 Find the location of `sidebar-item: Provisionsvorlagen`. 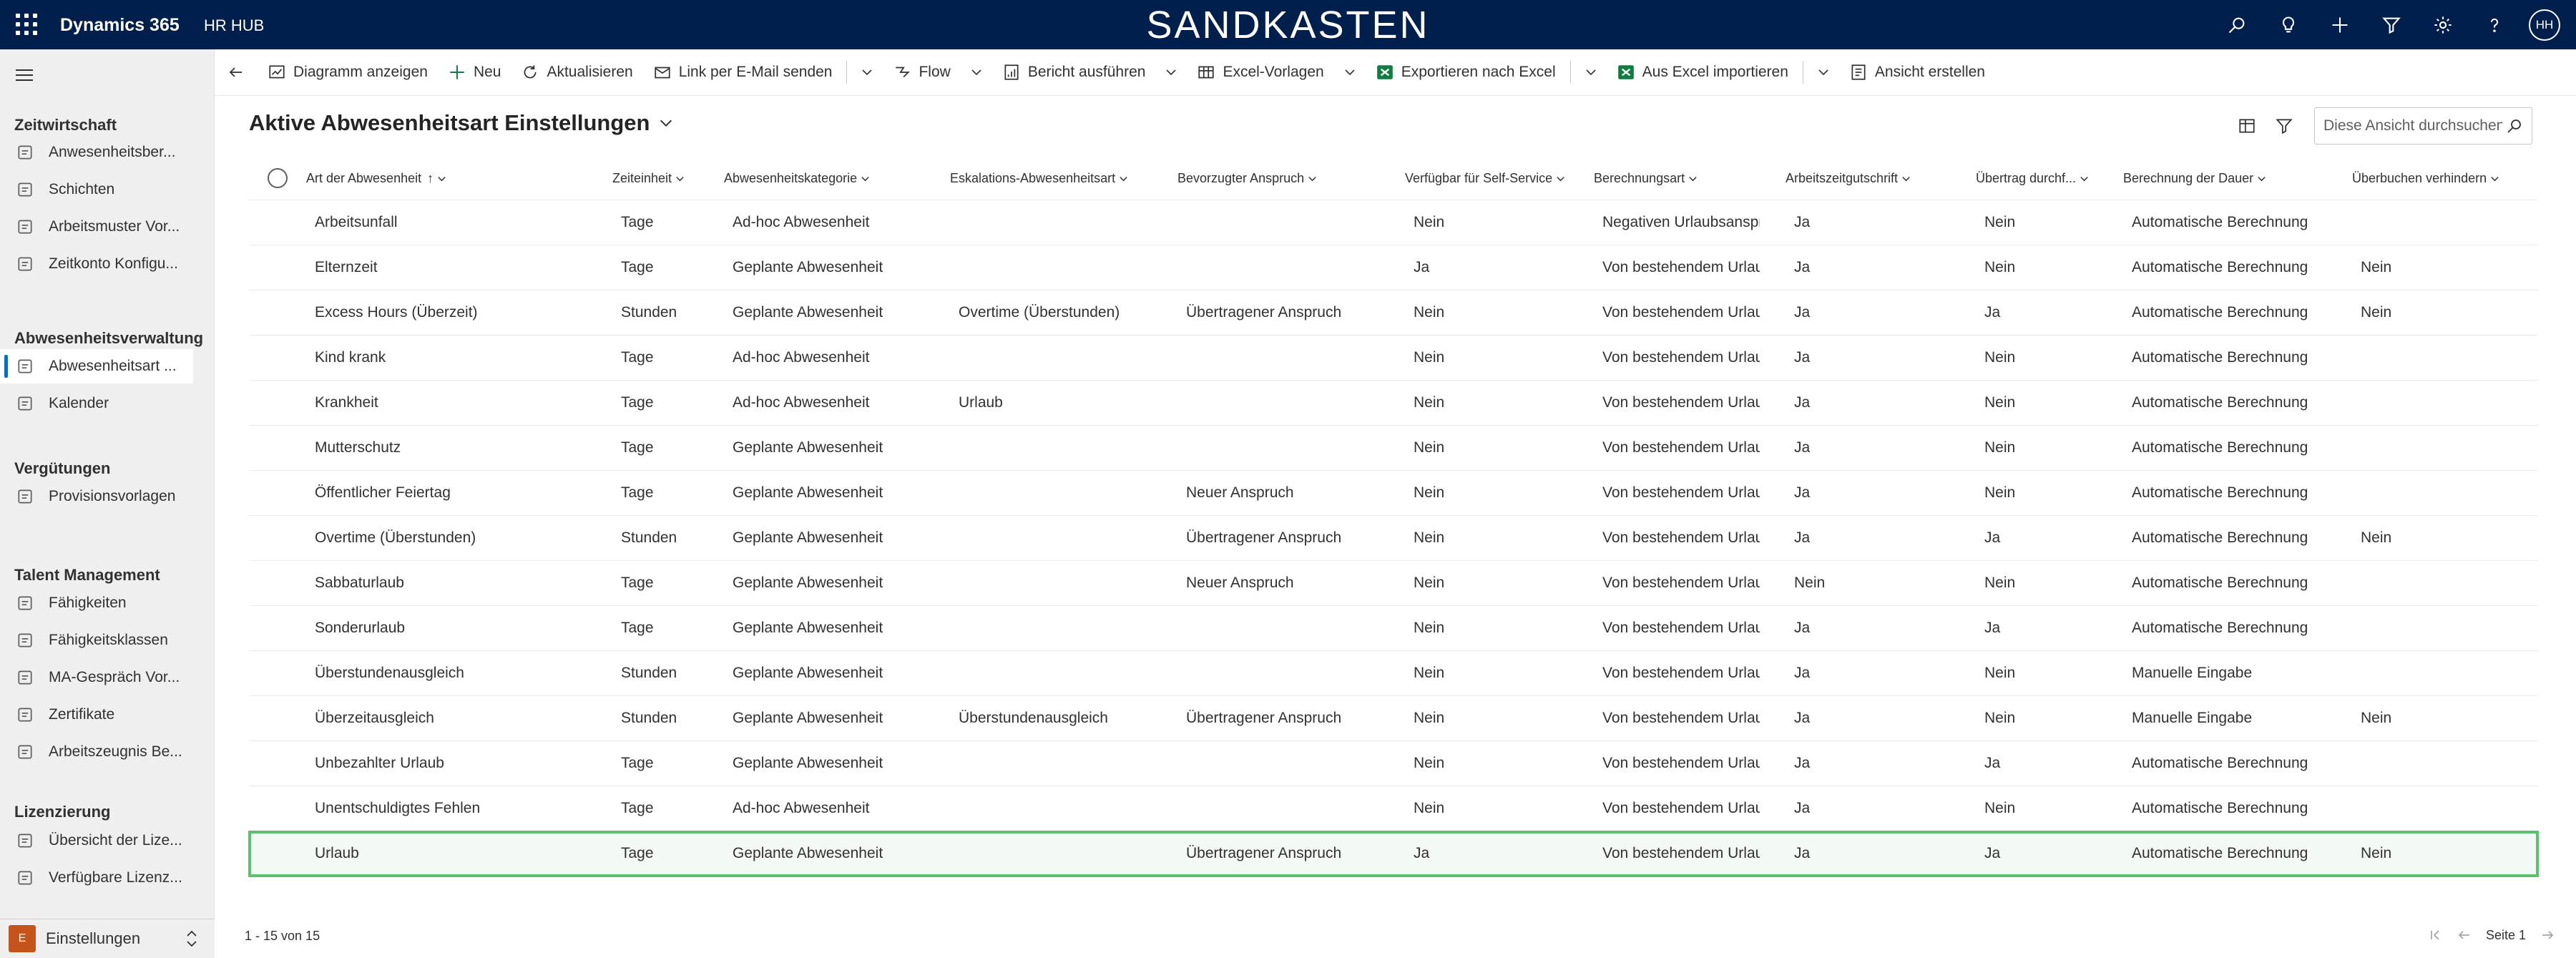

sidebar-item: Provisionsvorlagen is located at coordinates (96, 496).